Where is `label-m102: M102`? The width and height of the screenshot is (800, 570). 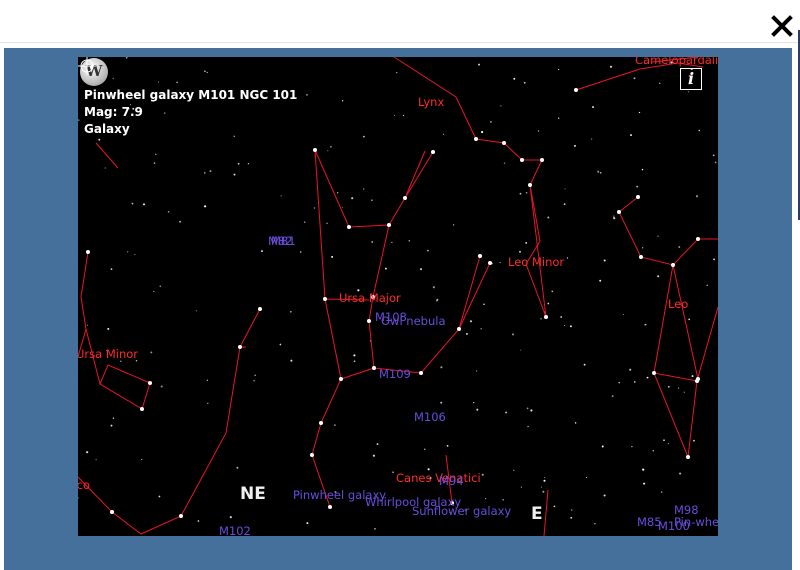 label-m102: M102 is located at coordinates (235, 530).